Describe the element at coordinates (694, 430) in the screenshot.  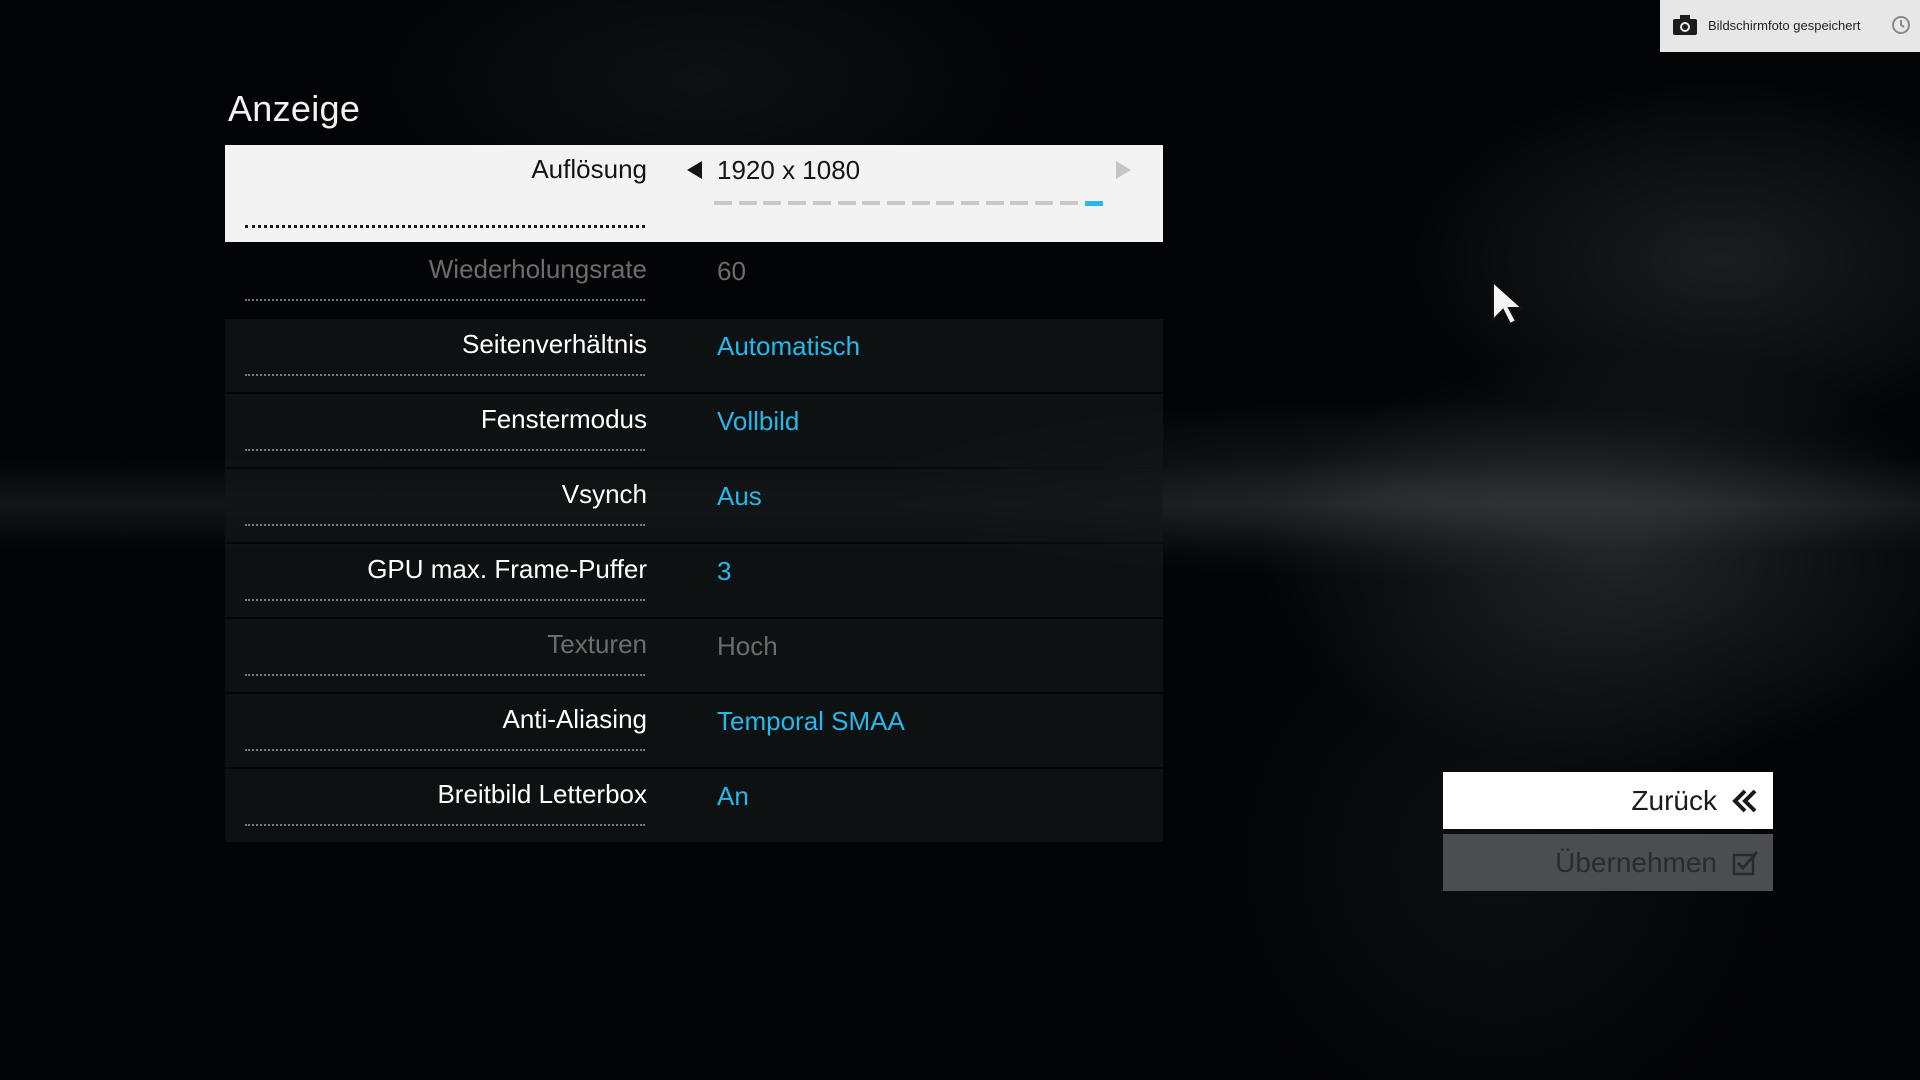
I see `setting-row-window-mode: Fenstermodus Vollbild` at that location.